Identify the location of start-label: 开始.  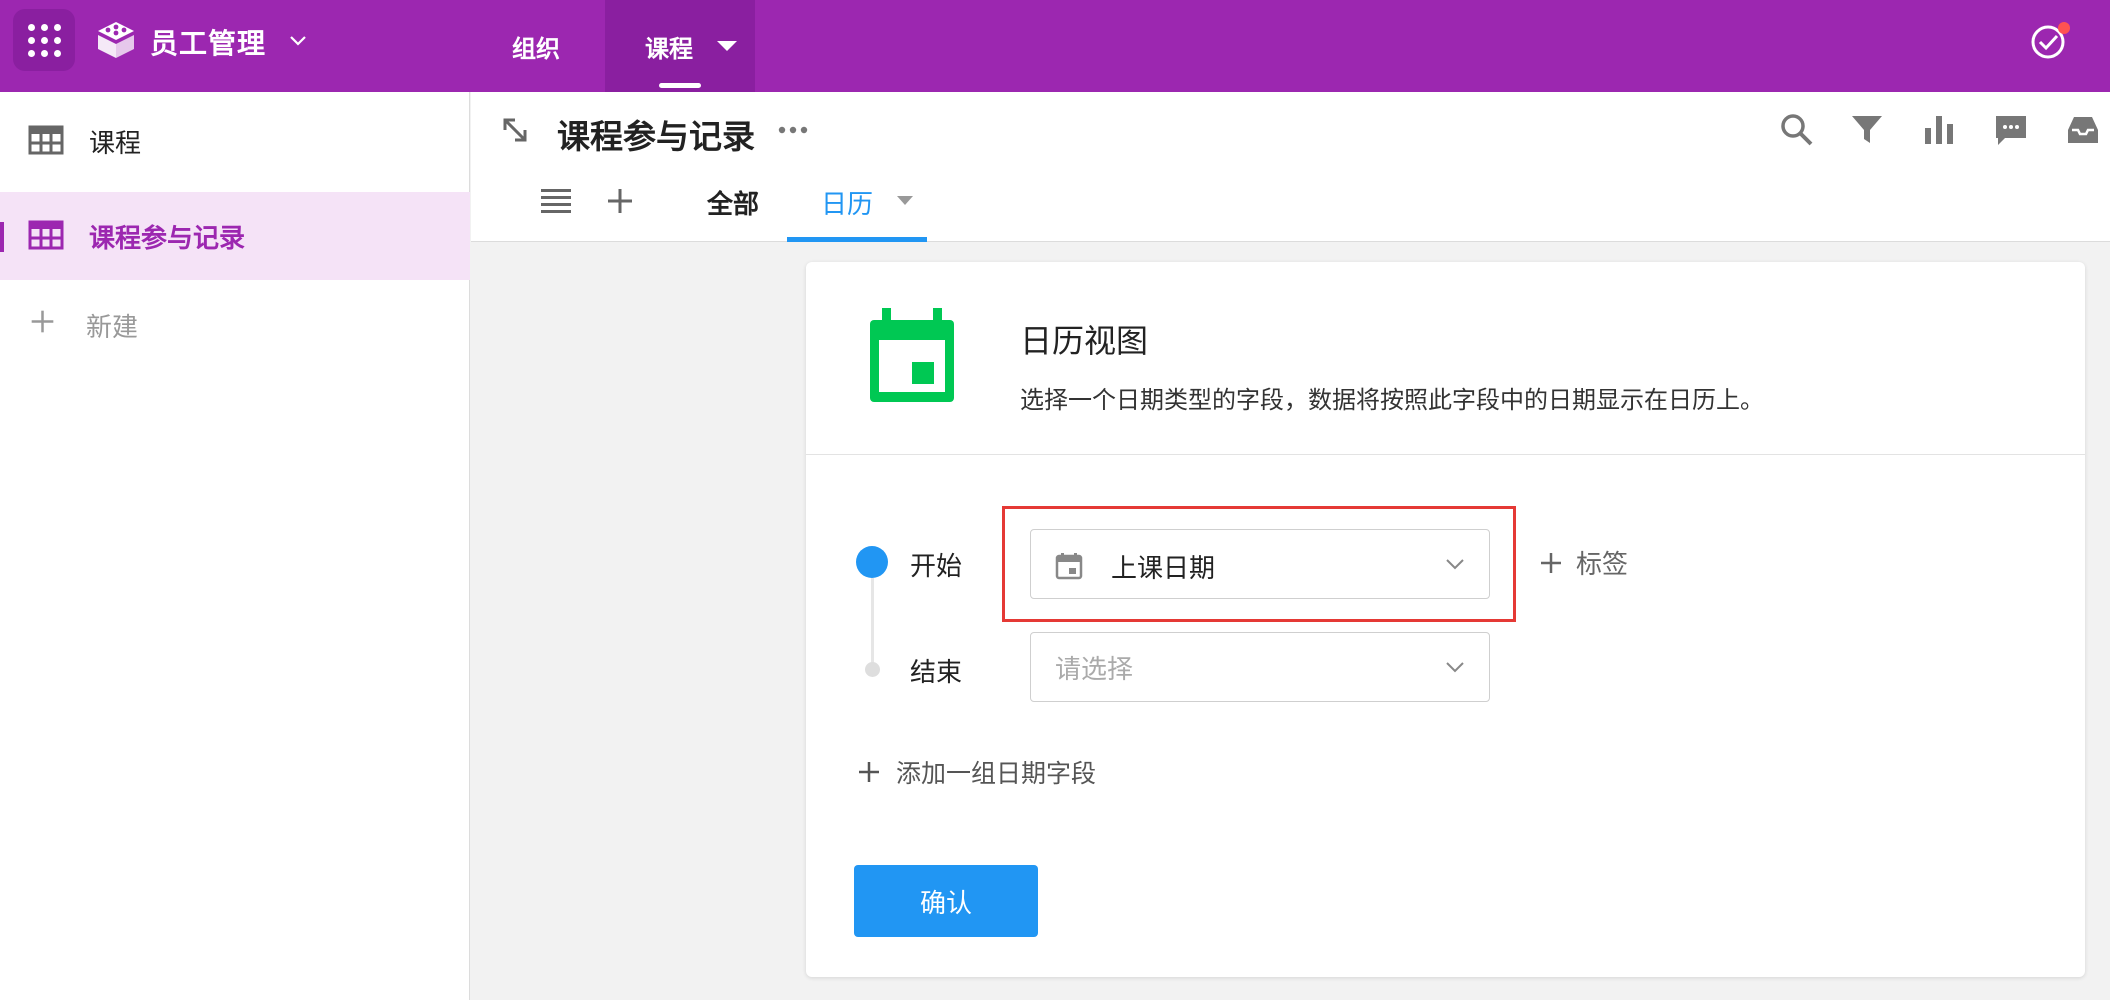
(936, 567).